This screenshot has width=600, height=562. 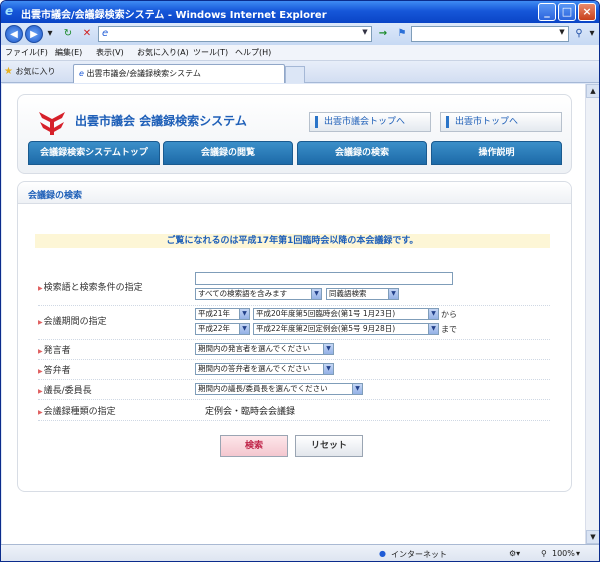 I want to click on address-dropdown-icon: ▼, so click(x=365, y=34).